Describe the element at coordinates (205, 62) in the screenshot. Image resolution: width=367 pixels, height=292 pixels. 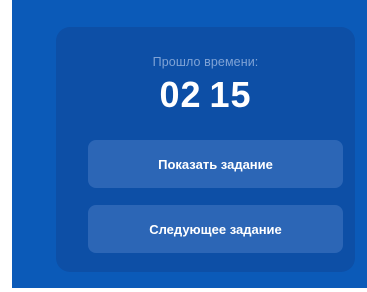
I see `elapsed-time-label: Прошло времени:` at that location.